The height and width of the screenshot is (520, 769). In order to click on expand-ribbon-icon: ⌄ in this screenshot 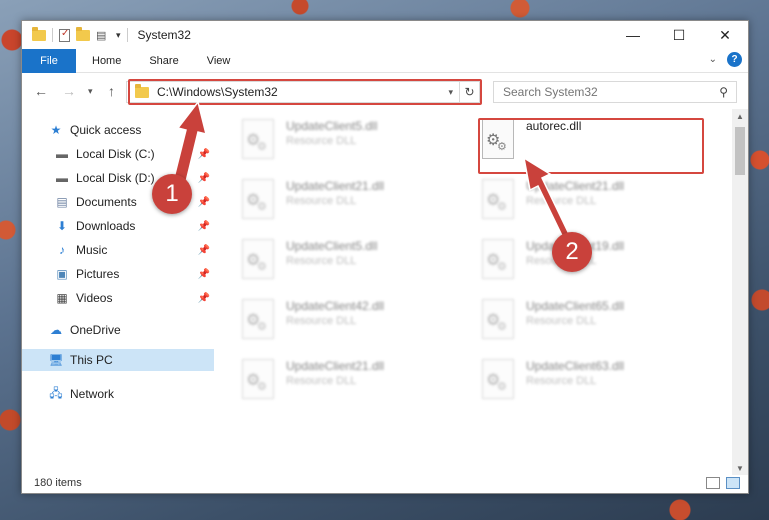, I will do `click(713, 59)`.